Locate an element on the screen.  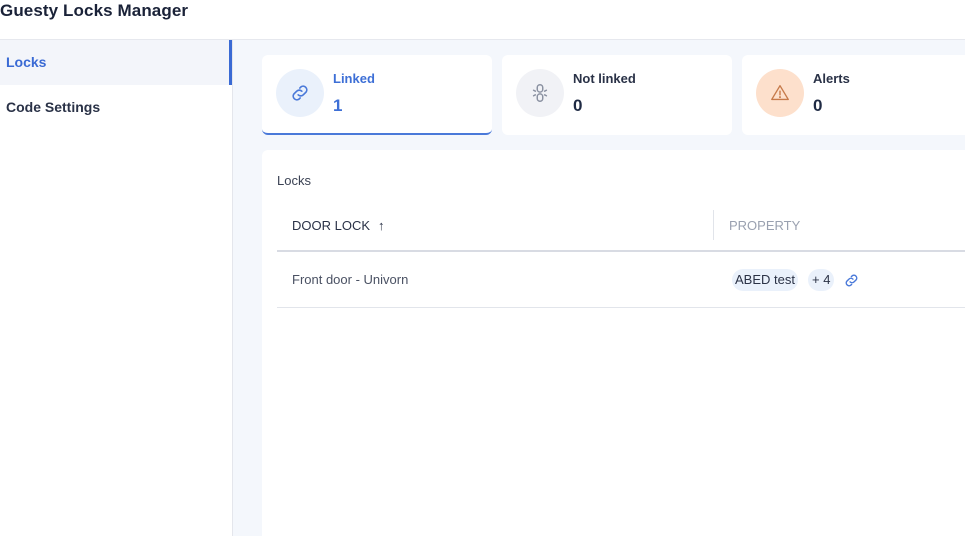
column-divider is located at coordinates (713, 225).